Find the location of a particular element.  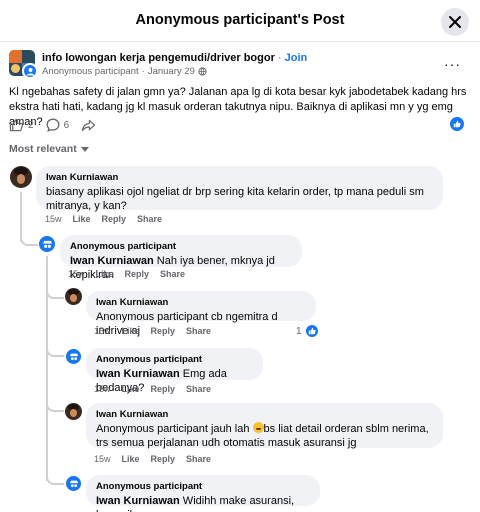

reaction-count: 1 is located at coordinates (307, 331).